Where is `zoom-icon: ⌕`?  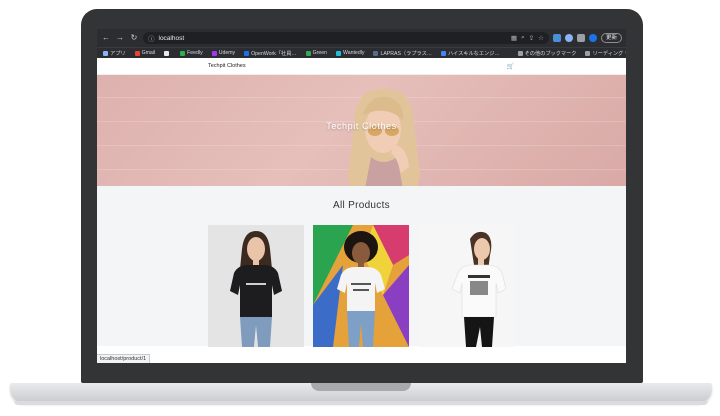
zoom-icon: ⌕ is located at coordinates (523, 38).